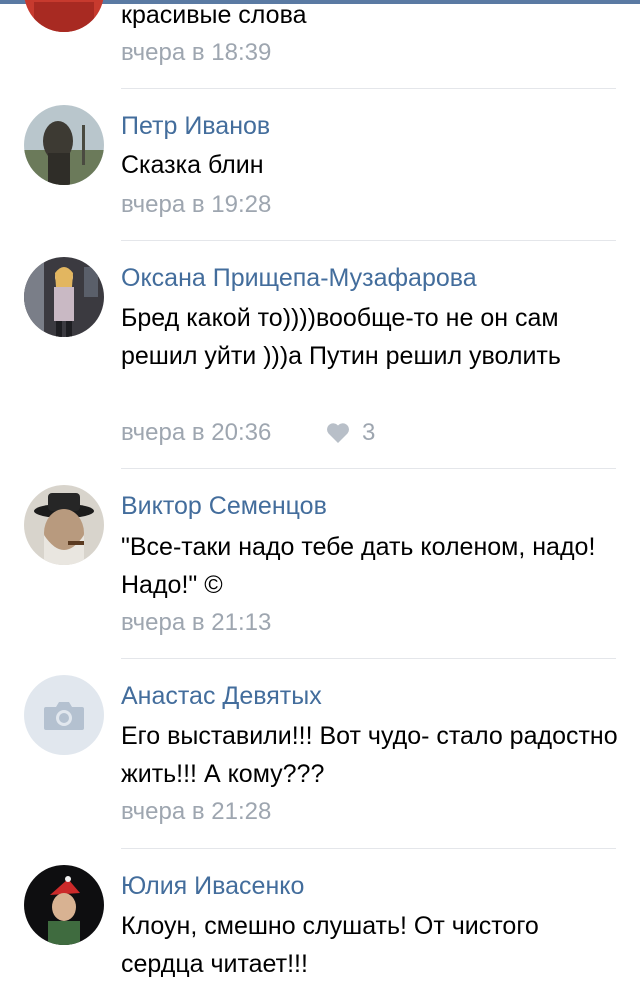 The height and width of the screenshot is (983, 640). What do you see at coordinates (196, 432) in the screenshot?
I see `comment-time: вчера в 20:36` at bounding box center [196, 432].